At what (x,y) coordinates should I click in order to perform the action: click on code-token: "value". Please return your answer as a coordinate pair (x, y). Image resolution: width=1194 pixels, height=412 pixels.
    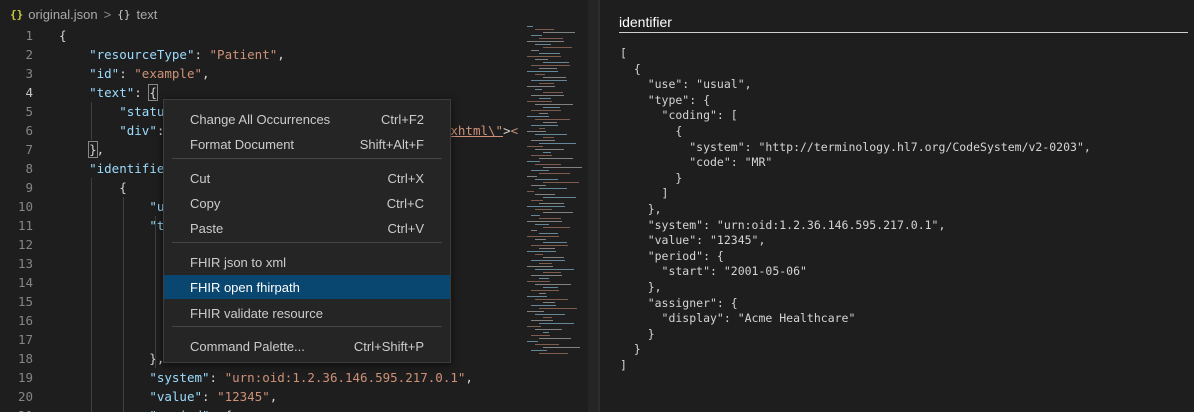
    Looking at the image, I should click on (175, 396).